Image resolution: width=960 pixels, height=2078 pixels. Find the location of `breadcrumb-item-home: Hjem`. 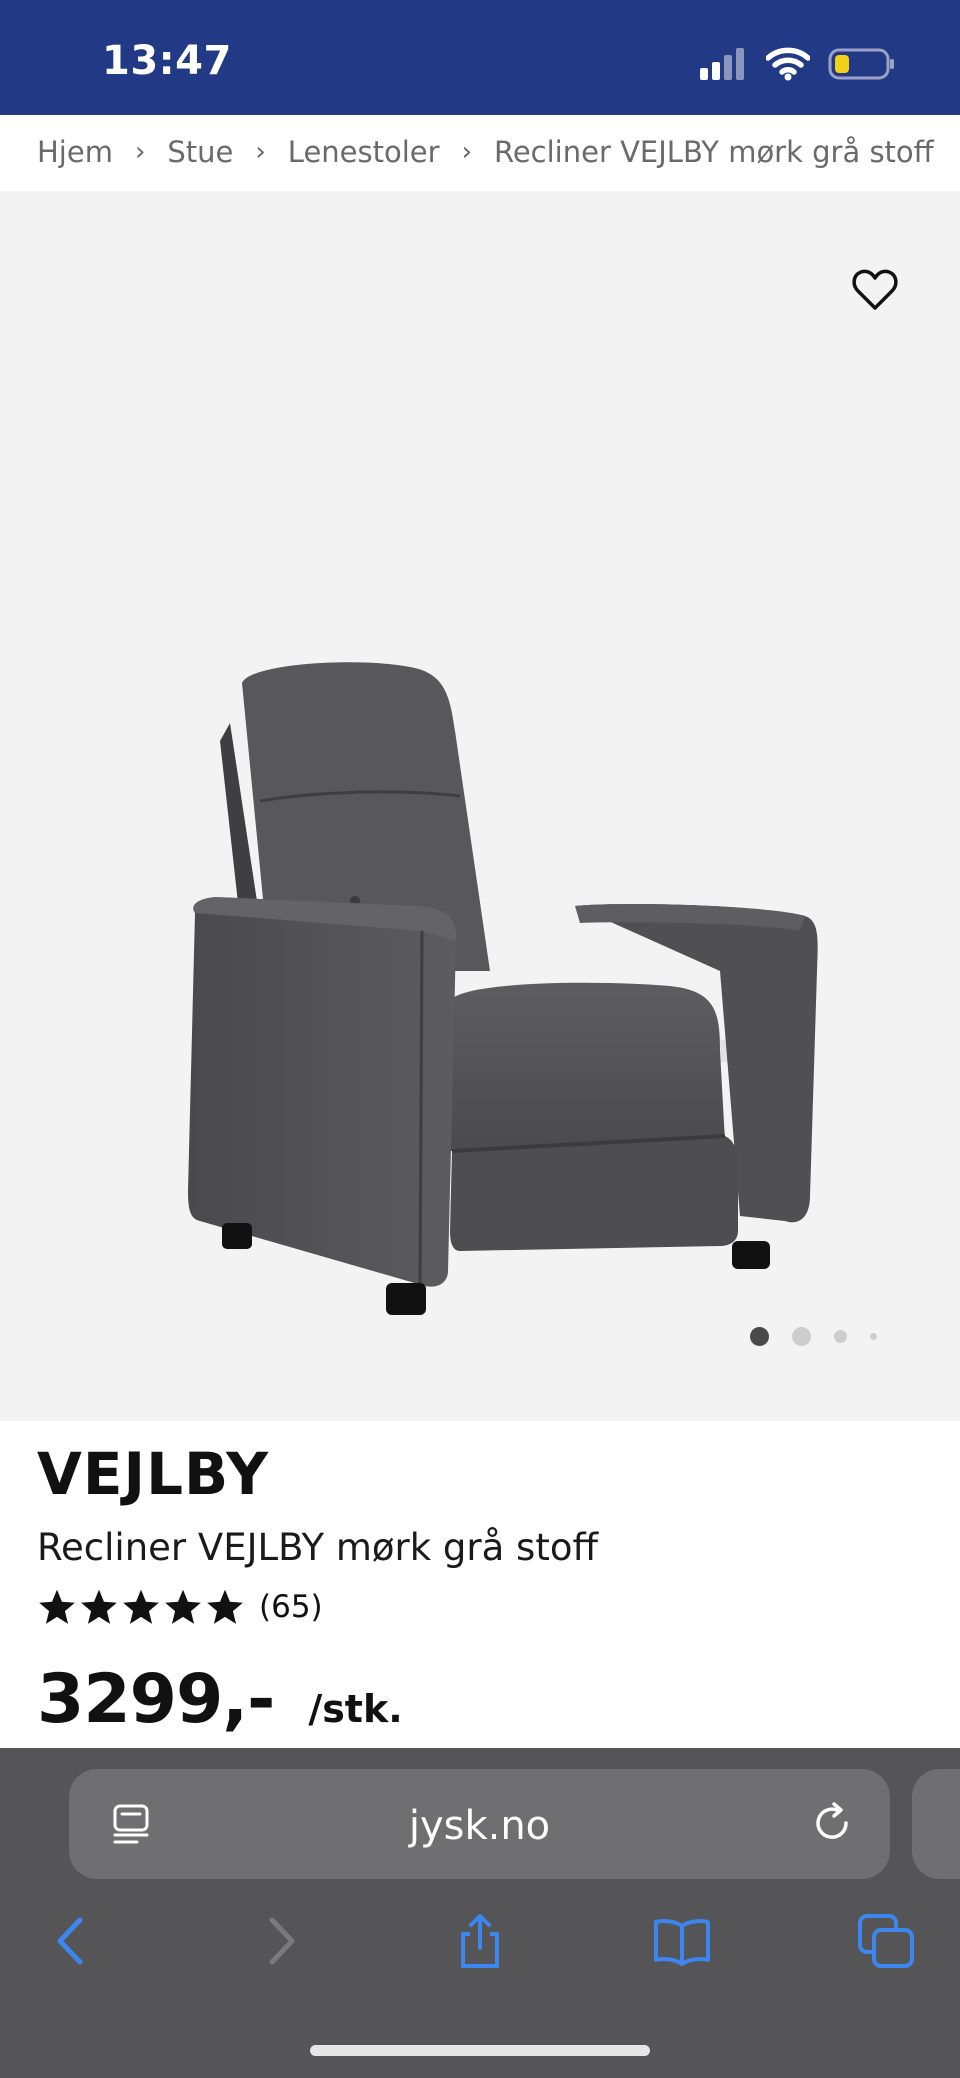

breadcrumb-item-home: Hjem is located at coordinates (75, 152).